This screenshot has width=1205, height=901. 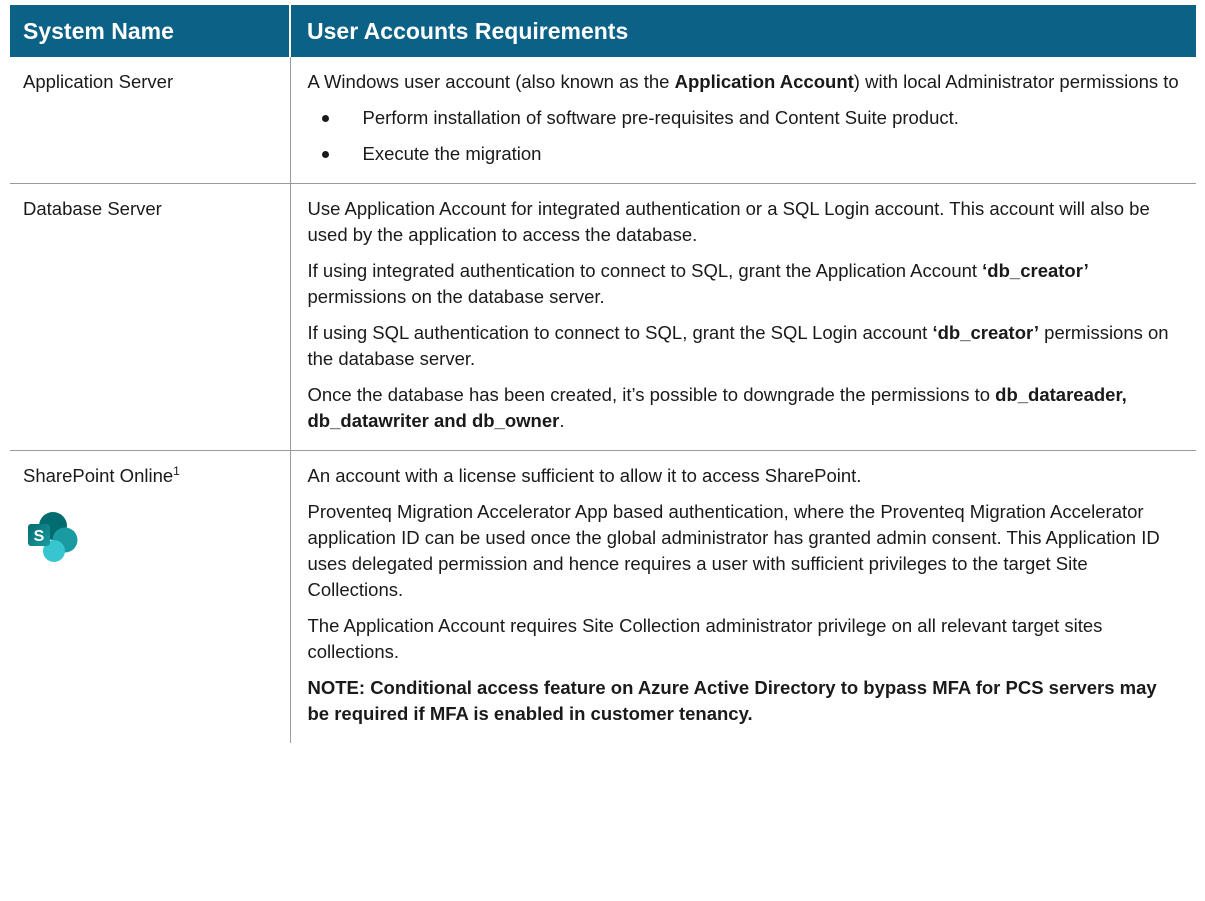 I want to click on footnote-marker: 1, so click(x=176, y=470).